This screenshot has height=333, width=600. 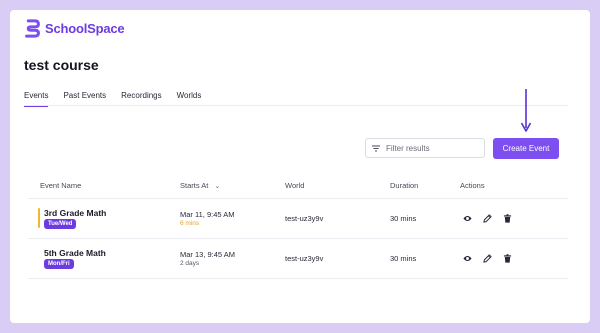 I want to click on event-name: 3rd Grade Math, so click(x=75, y=213).